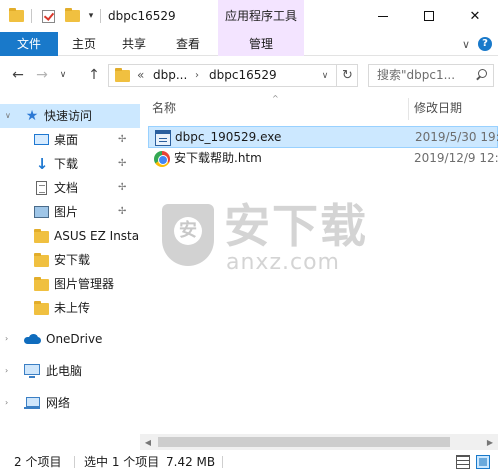 This screenshot has width=498, height=474. Describe the element at coordinates (97, 236) in the screenshot. I see `sidebar-item-label: ASUS EZ Insta` at that location.